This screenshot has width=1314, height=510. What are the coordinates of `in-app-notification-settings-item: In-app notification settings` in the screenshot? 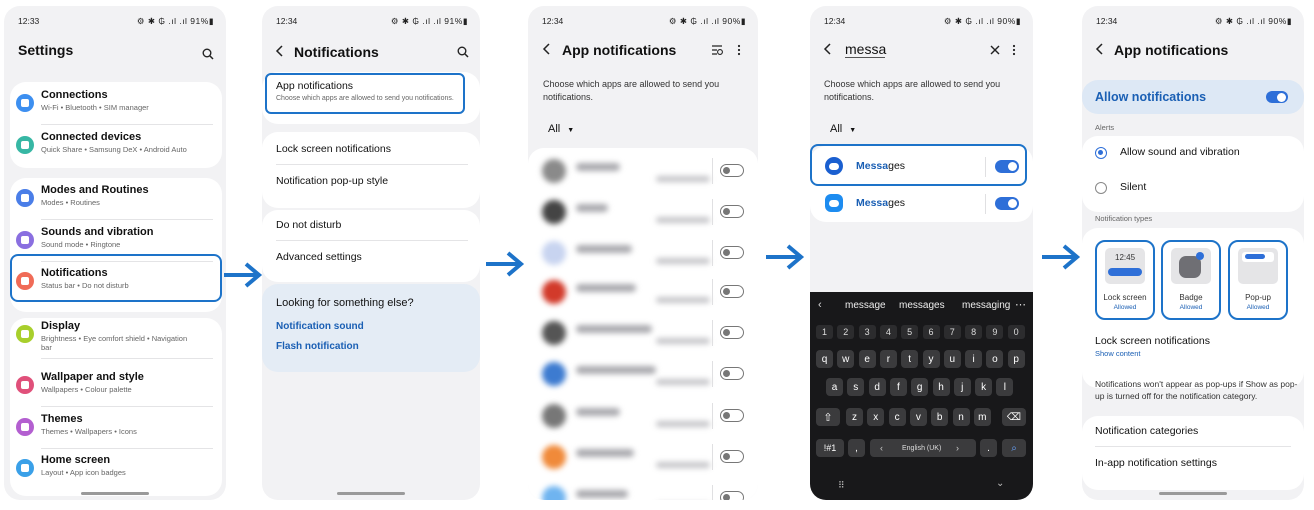 It's located at (1156, 463).